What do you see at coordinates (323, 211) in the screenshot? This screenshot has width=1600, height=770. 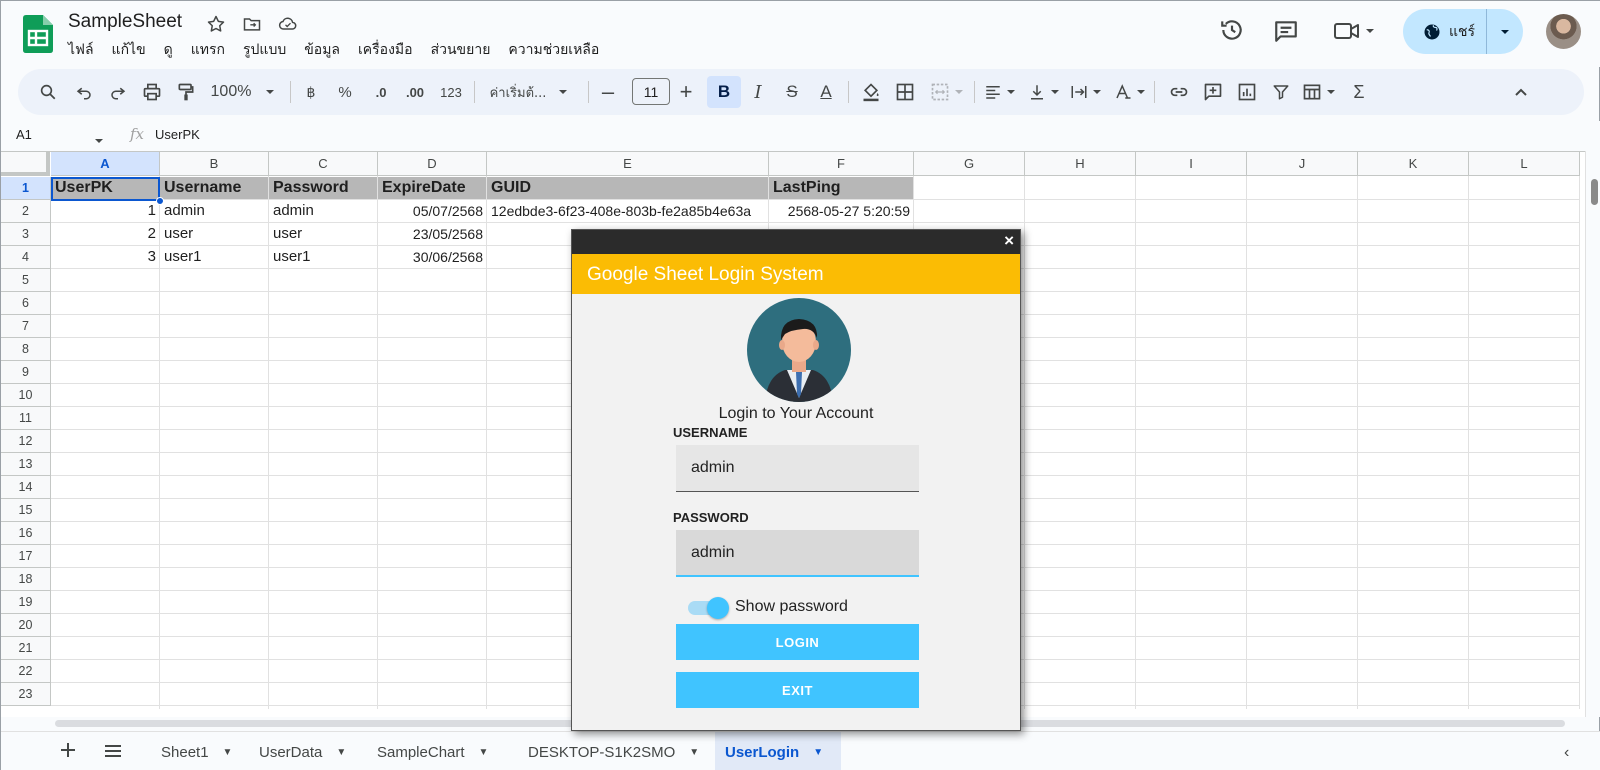 I see `cell-c2: admin` at bounding box center [323, 211].